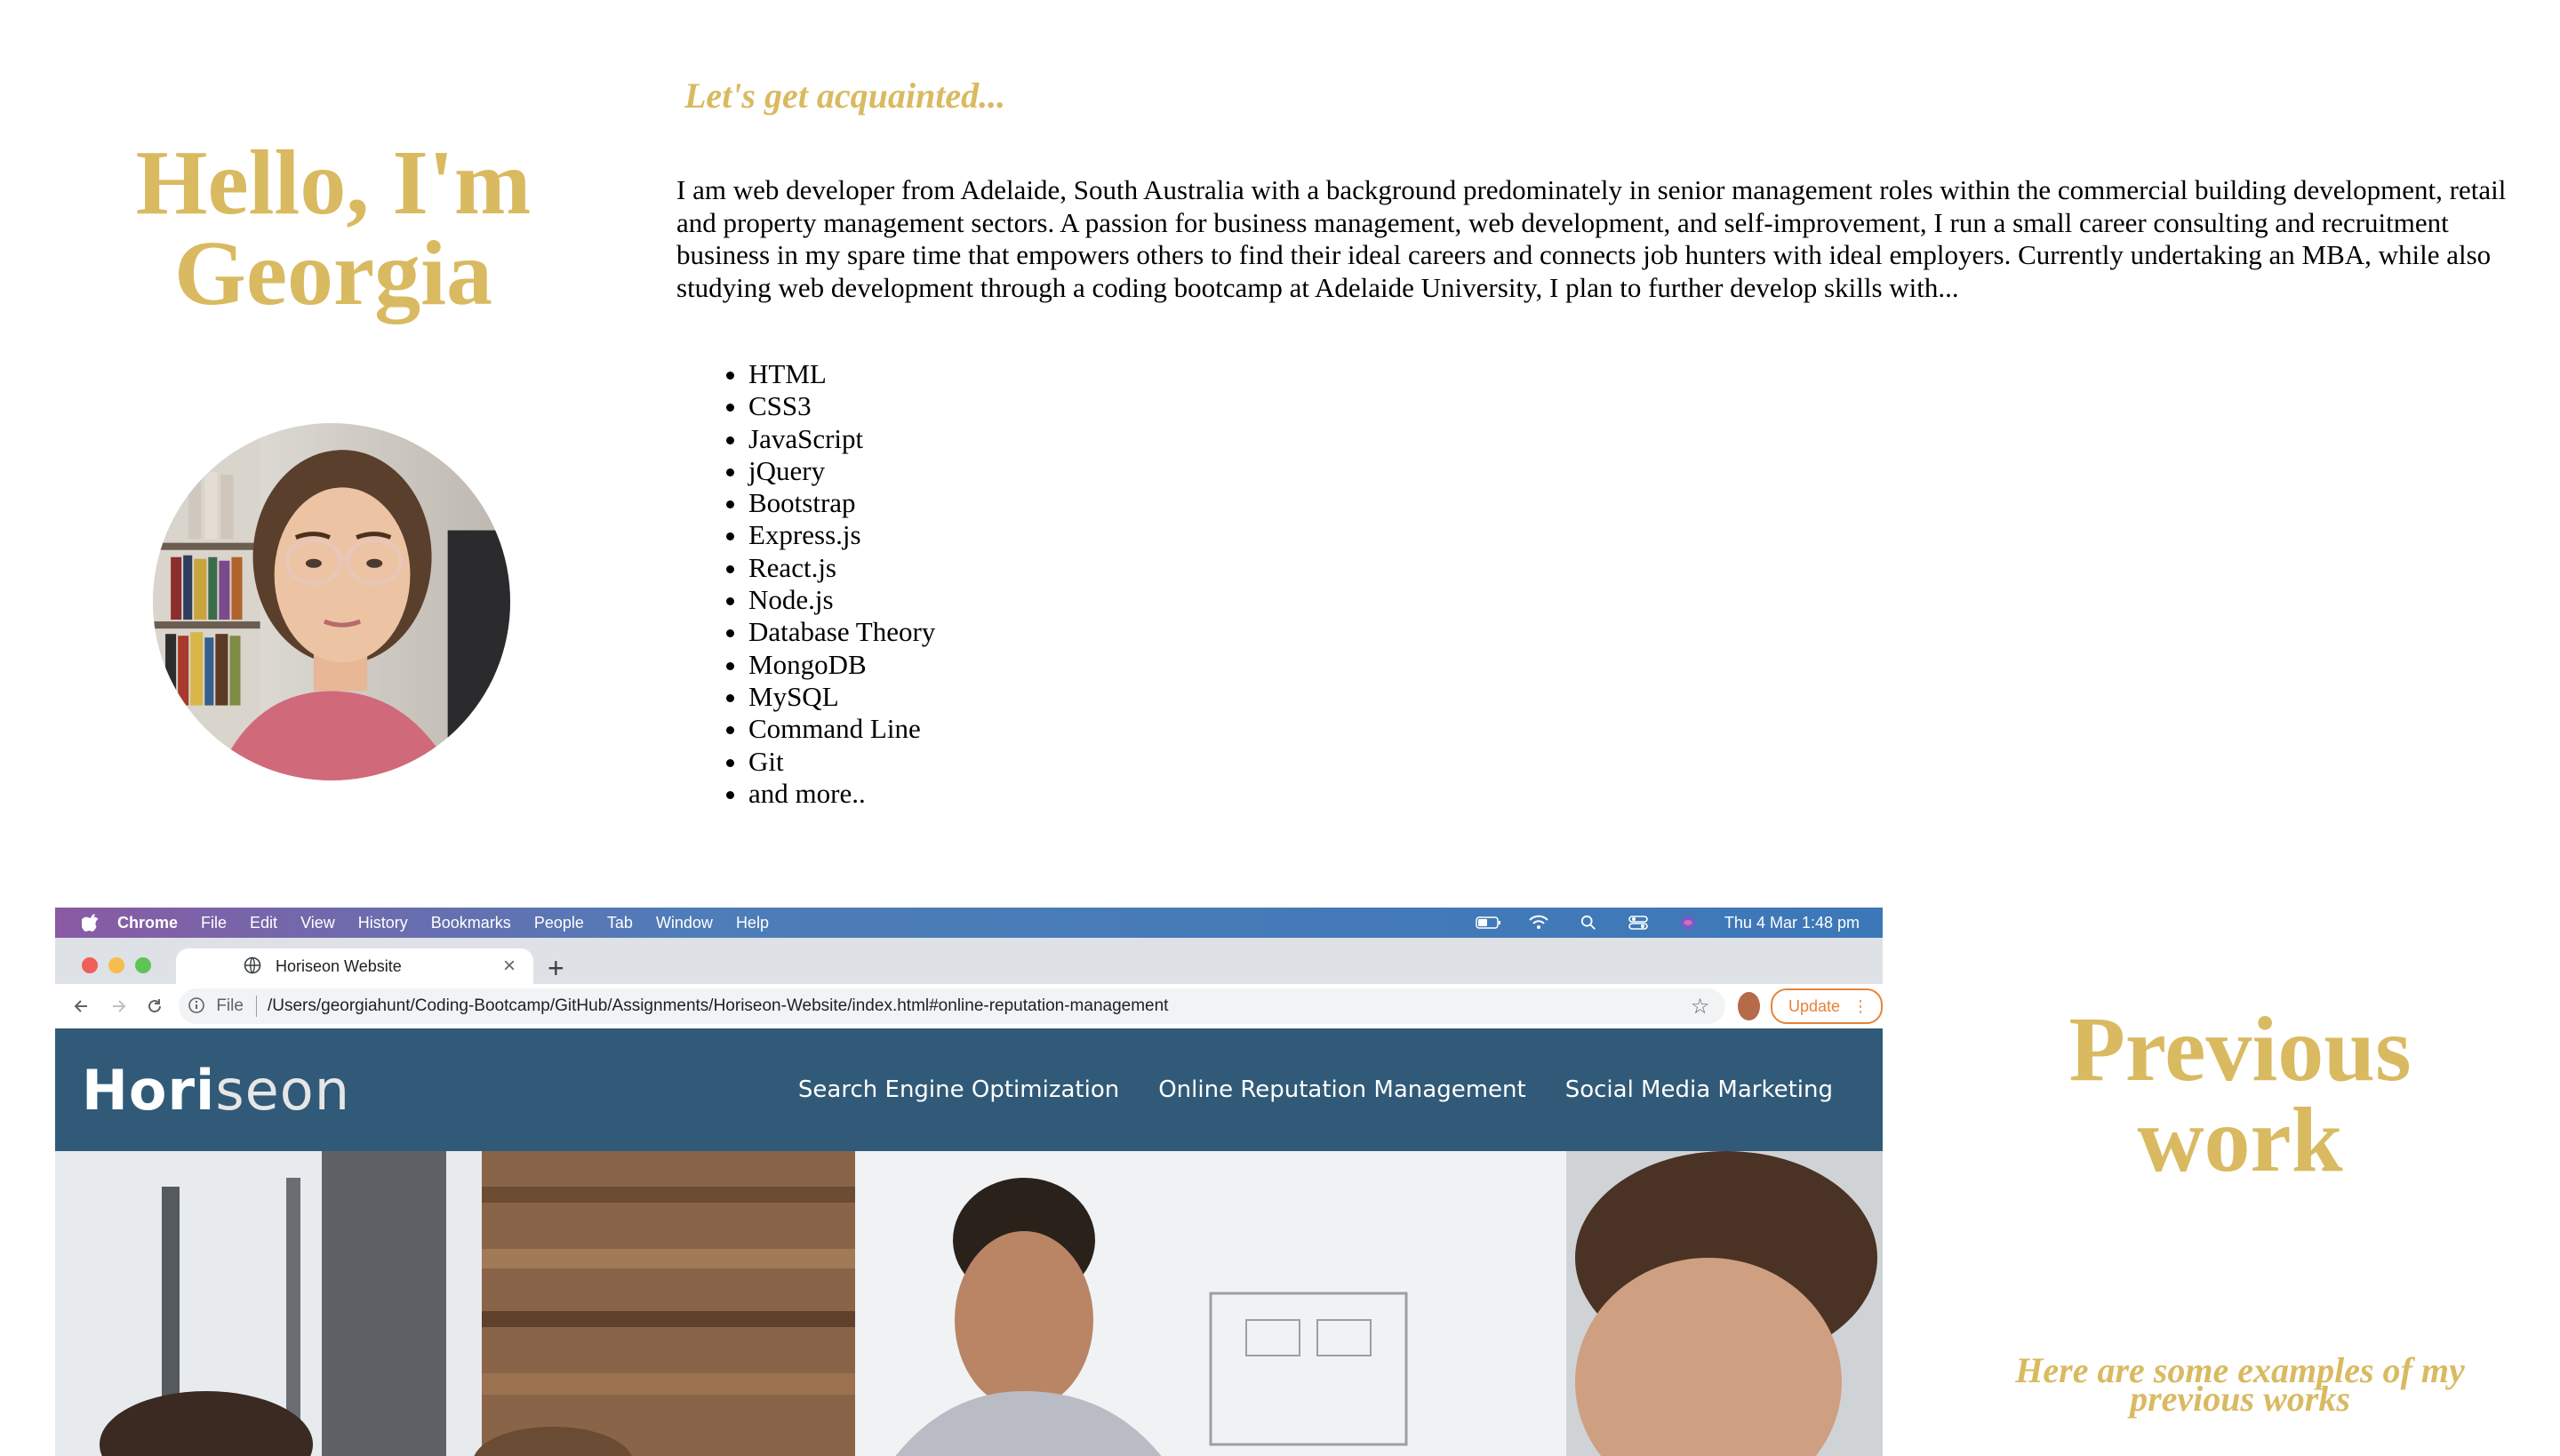 The width and height of the screenshot is (2560, 1456). I want to click on skill-item: HTML, so click(841, 374).